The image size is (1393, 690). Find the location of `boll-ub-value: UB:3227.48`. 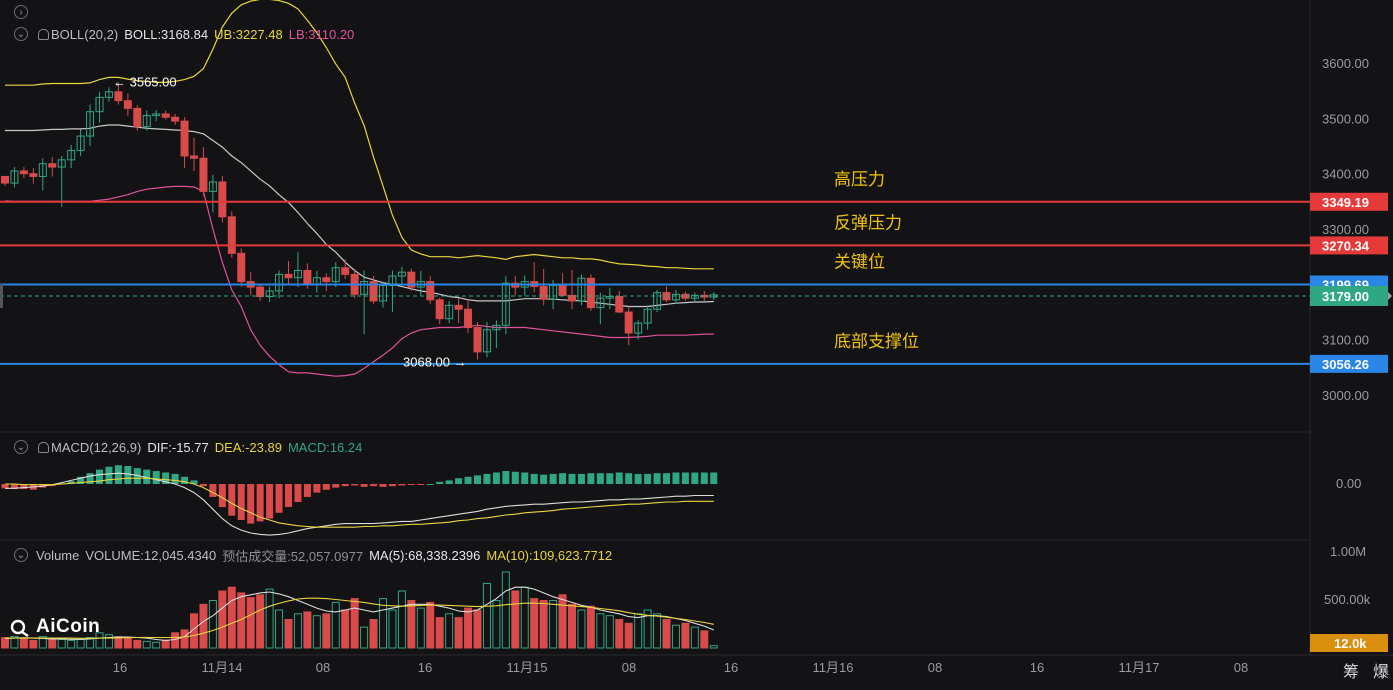

boll-ub-value: UB:3227.48 is located at coordinates (248, 34).